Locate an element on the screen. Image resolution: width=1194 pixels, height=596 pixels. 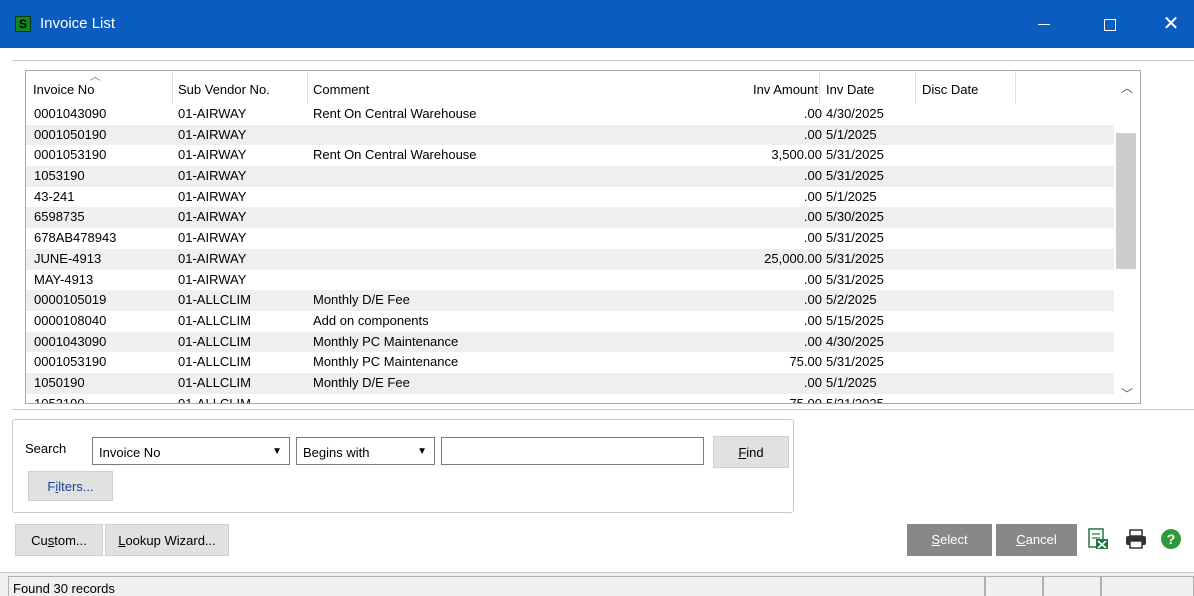
minimize-button is located at coordinates (1044, 24).